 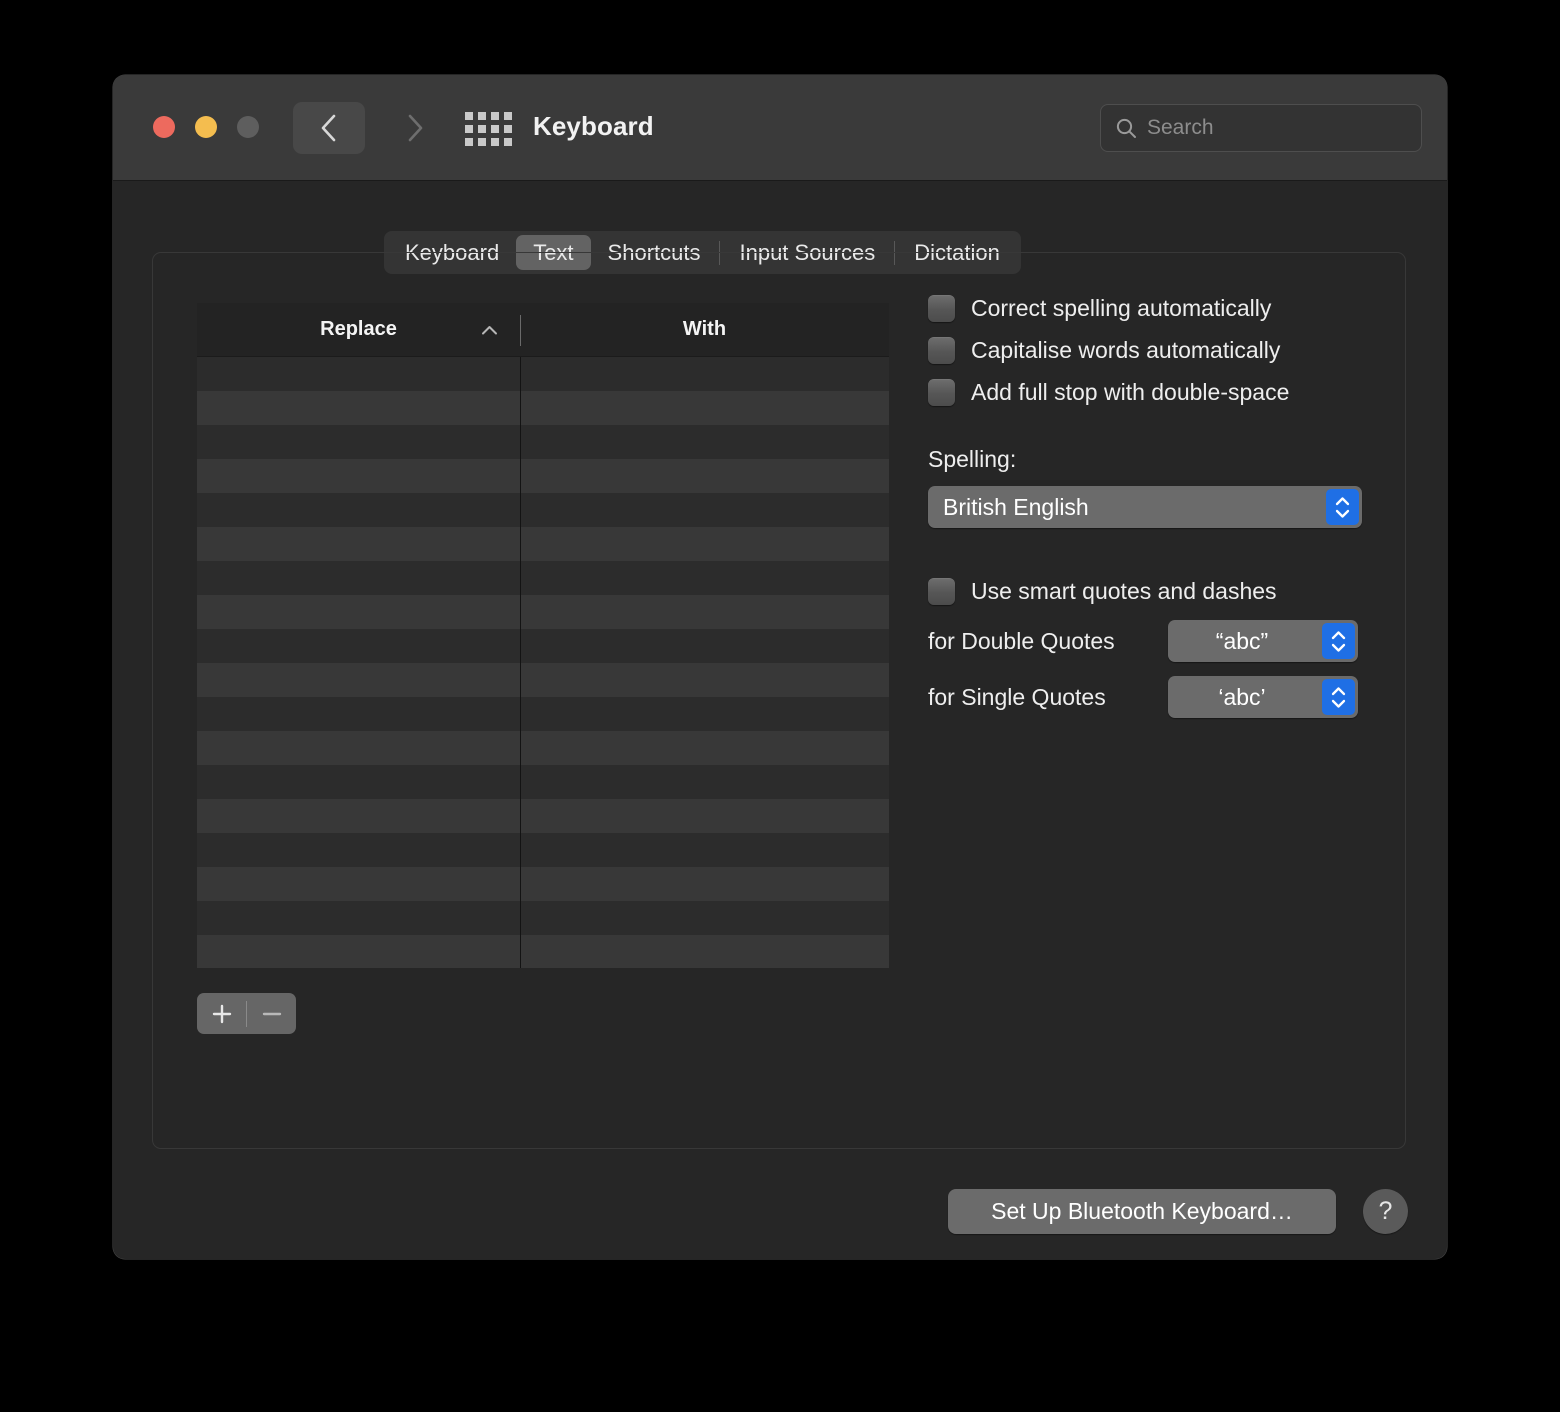 I want to click on double-quotes-row: for Double Quotes “abc”, so click(x=1153, y=641).